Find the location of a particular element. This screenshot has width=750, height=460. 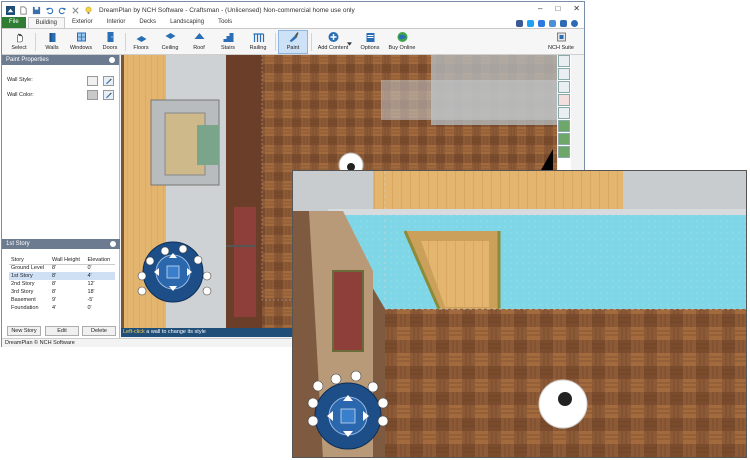

terrain-tool-icon is located at coordinates (564, 126).